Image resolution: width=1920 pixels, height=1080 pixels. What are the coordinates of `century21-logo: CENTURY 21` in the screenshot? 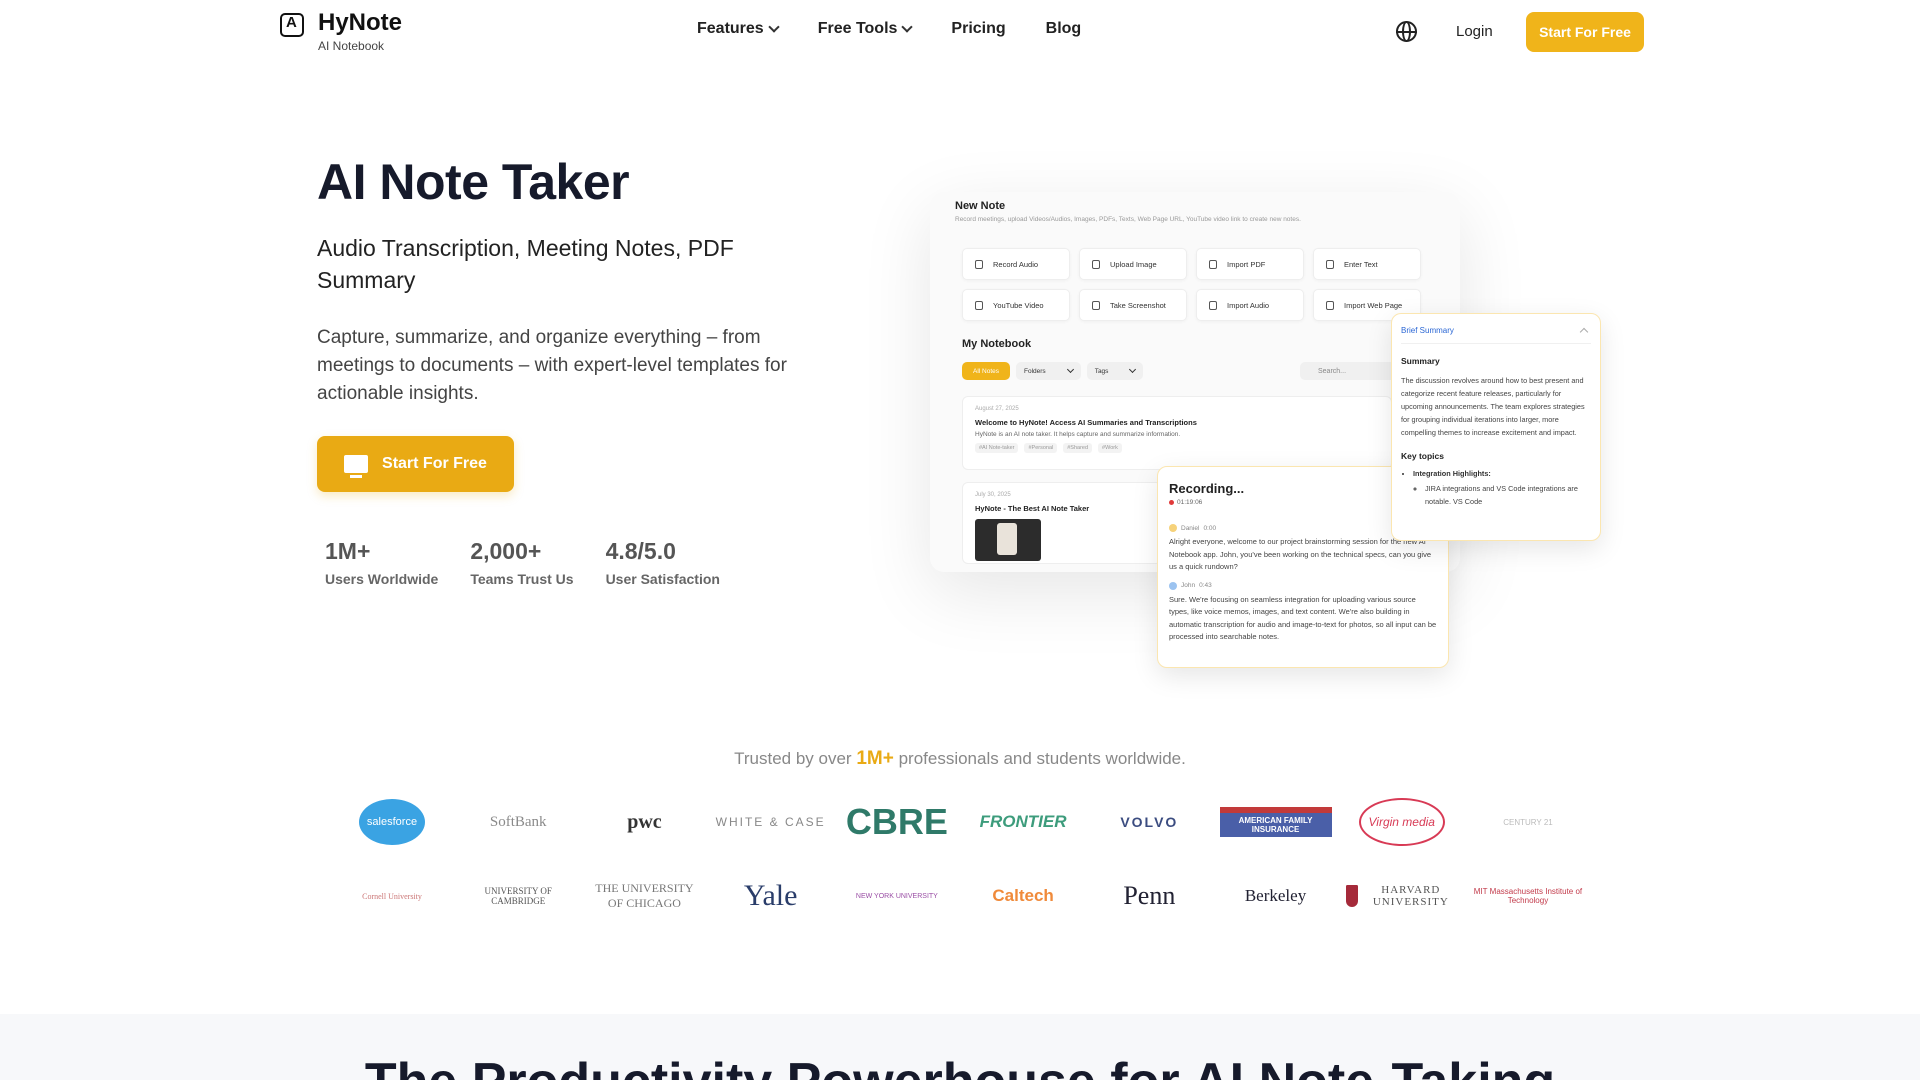 It's located at (1528, 822).